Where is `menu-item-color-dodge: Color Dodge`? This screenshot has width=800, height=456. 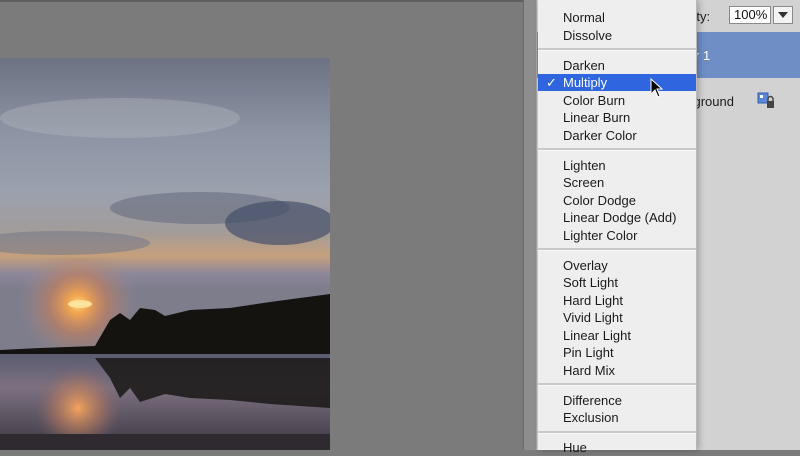
menu-item-color-dodge: Color Dodge is located at coordinates (617, 200).